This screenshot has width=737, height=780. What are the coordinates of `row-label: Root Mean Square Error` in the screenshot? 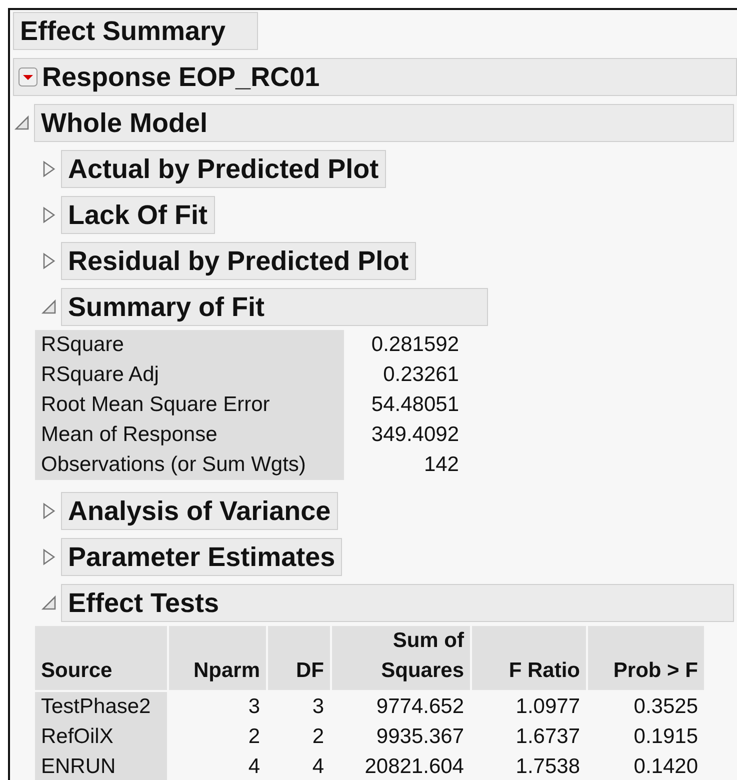 It's located at (189, 405).